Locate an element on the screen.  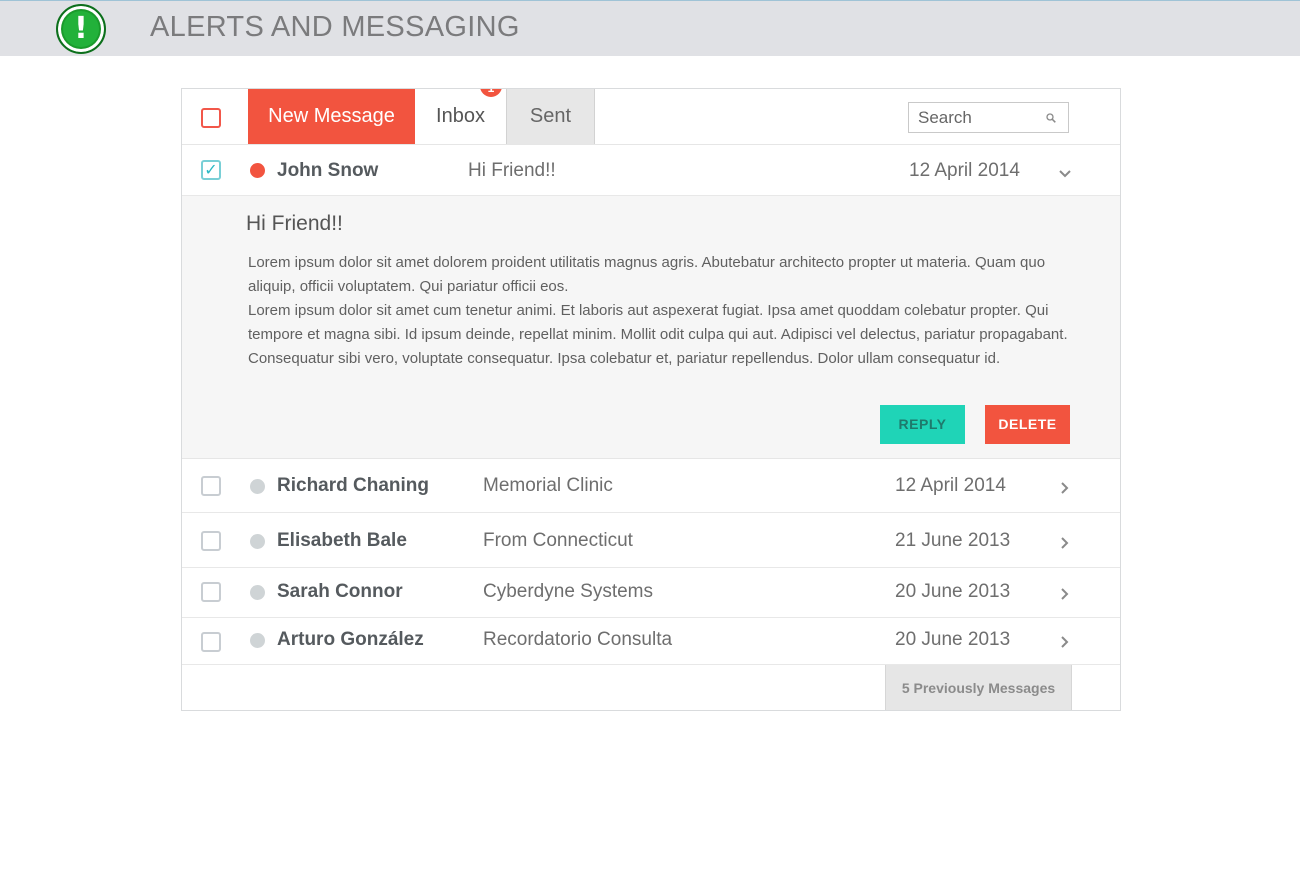
app-header: ! ALERTS AND MESSAGING is located at coordinates (650, 28).